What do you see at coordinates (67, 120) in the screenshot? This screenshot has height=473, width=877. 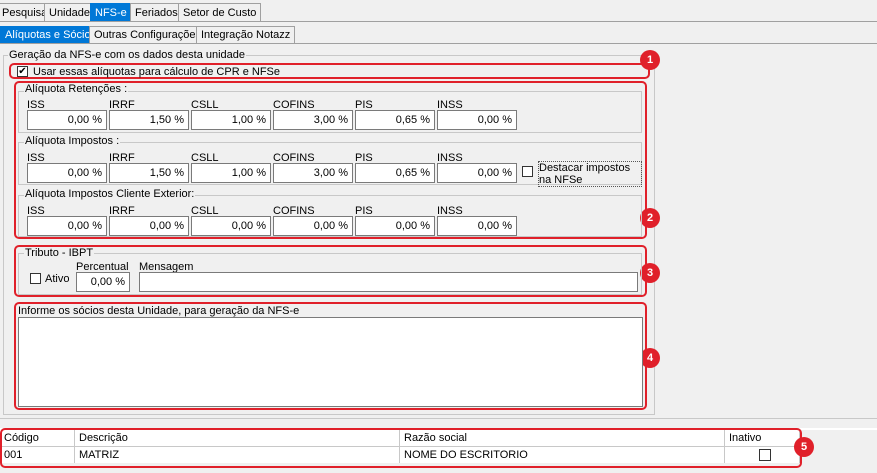 I see `retencoes-iss-input: 0,00 %` at bounding box center [67, 120].